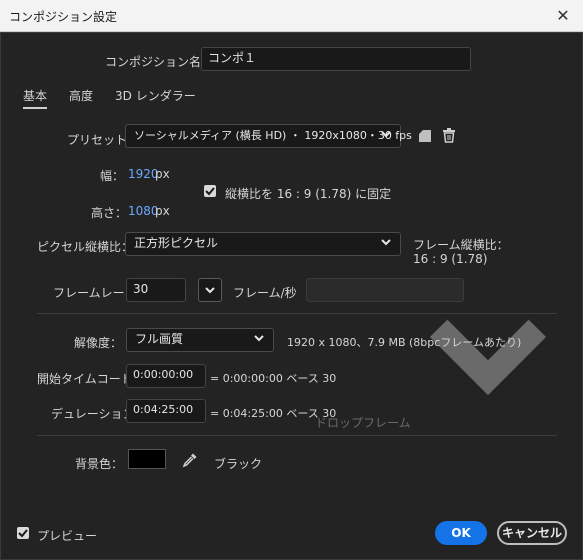 This screenshot has width=583, height=560. I want to click on resolution-value: フル画質, so click(159, 339).